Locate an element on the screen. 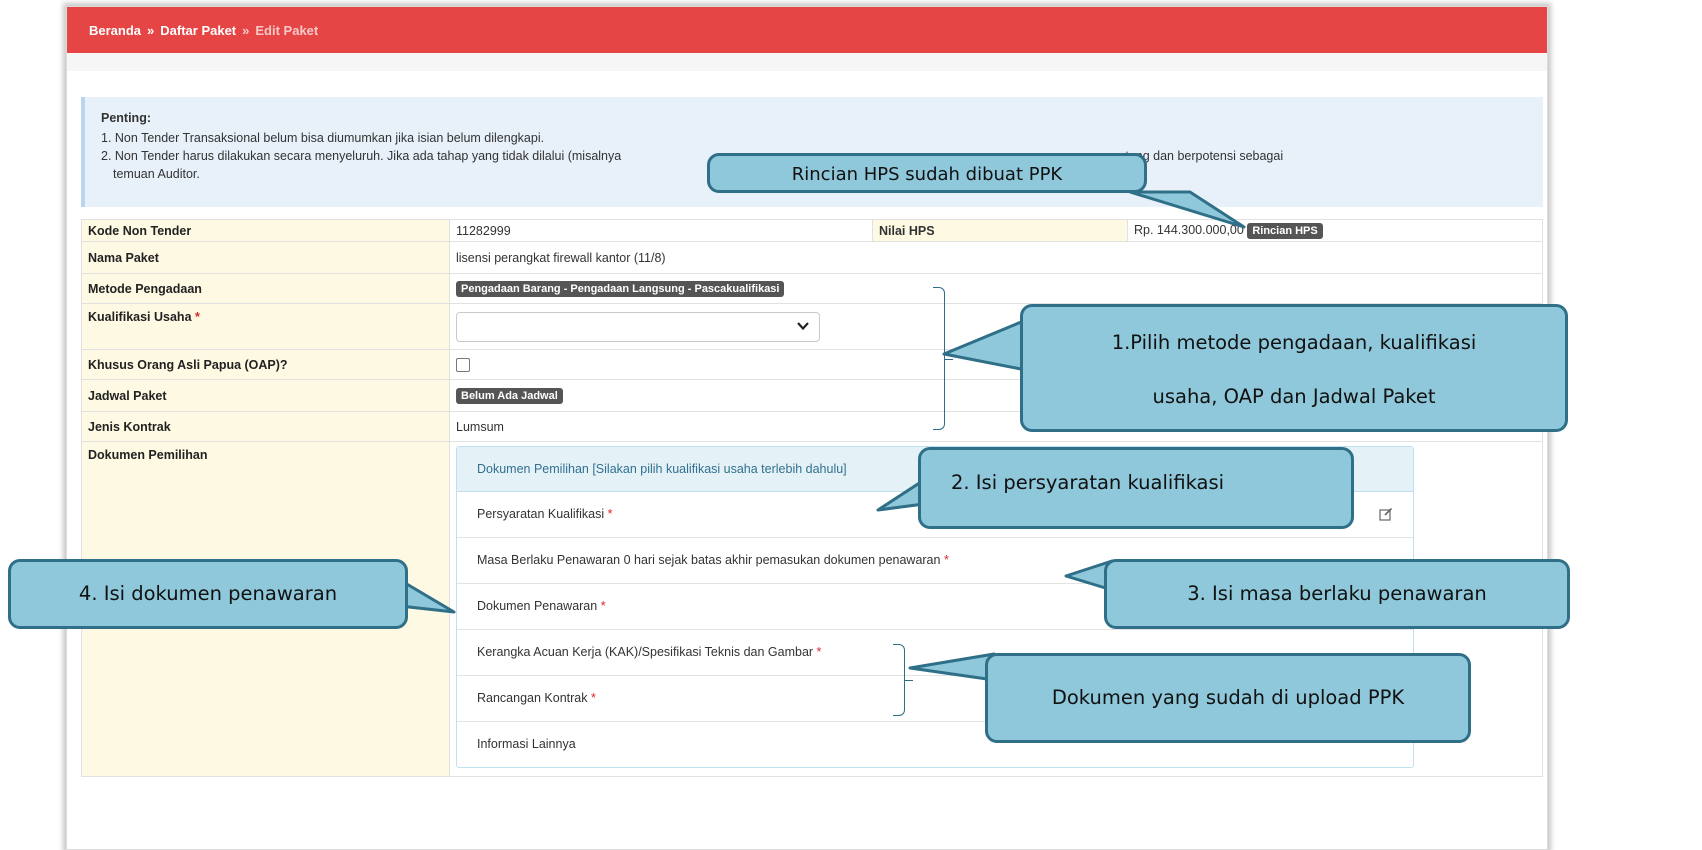  jadwal-badge: Belum Ada Jadwal is located at coordinates (509, 395).